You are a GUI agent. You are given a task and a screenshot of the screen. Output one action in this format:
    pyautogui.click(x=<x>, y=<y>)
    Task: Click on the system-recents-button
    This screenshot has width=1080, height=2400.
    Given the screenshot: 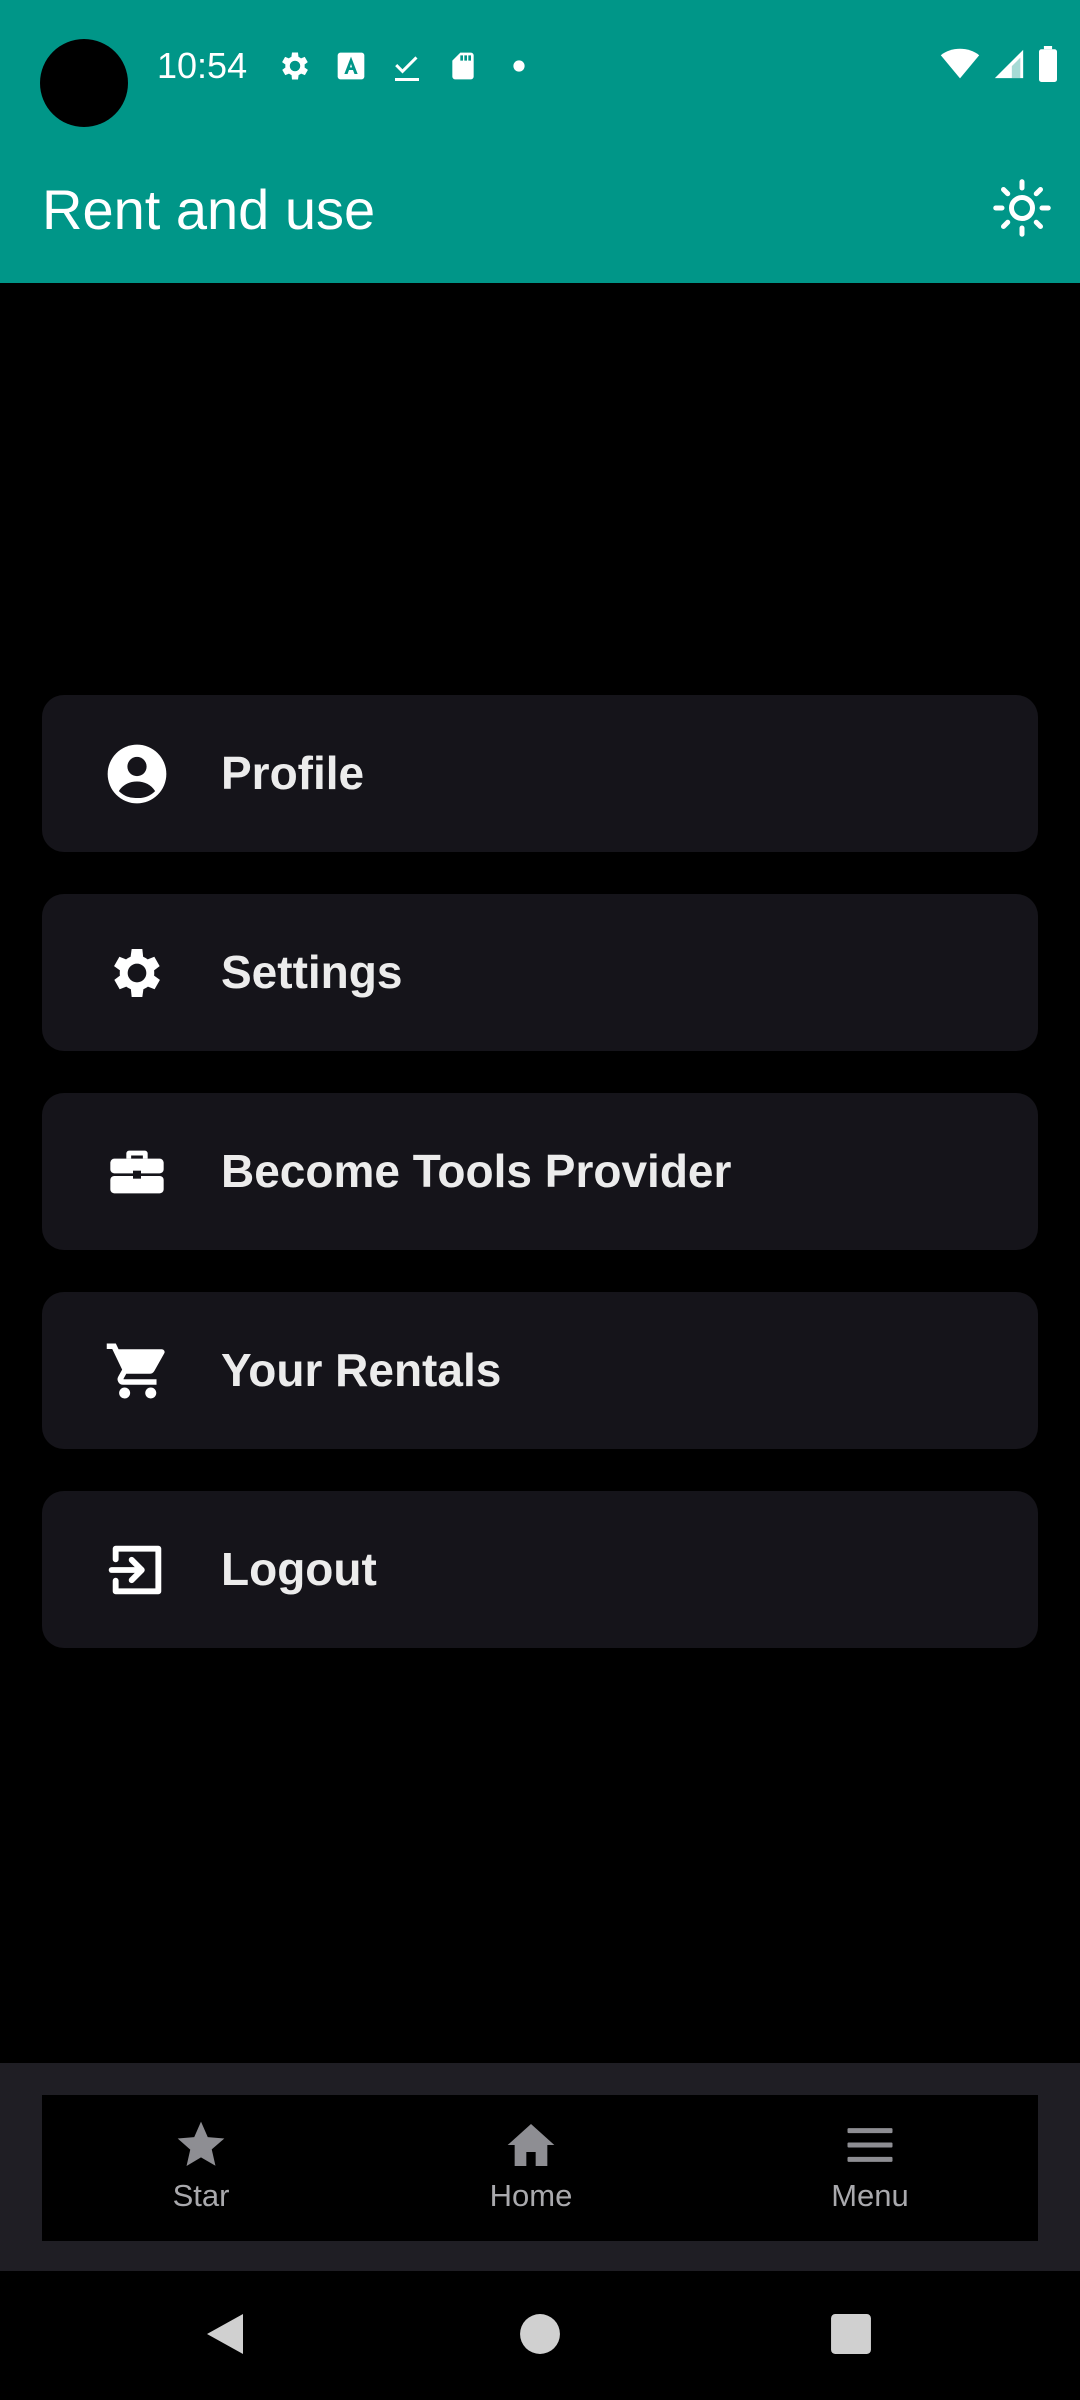 What is the action you would take?
    pyautogui.click(x=851, y=2336)
    